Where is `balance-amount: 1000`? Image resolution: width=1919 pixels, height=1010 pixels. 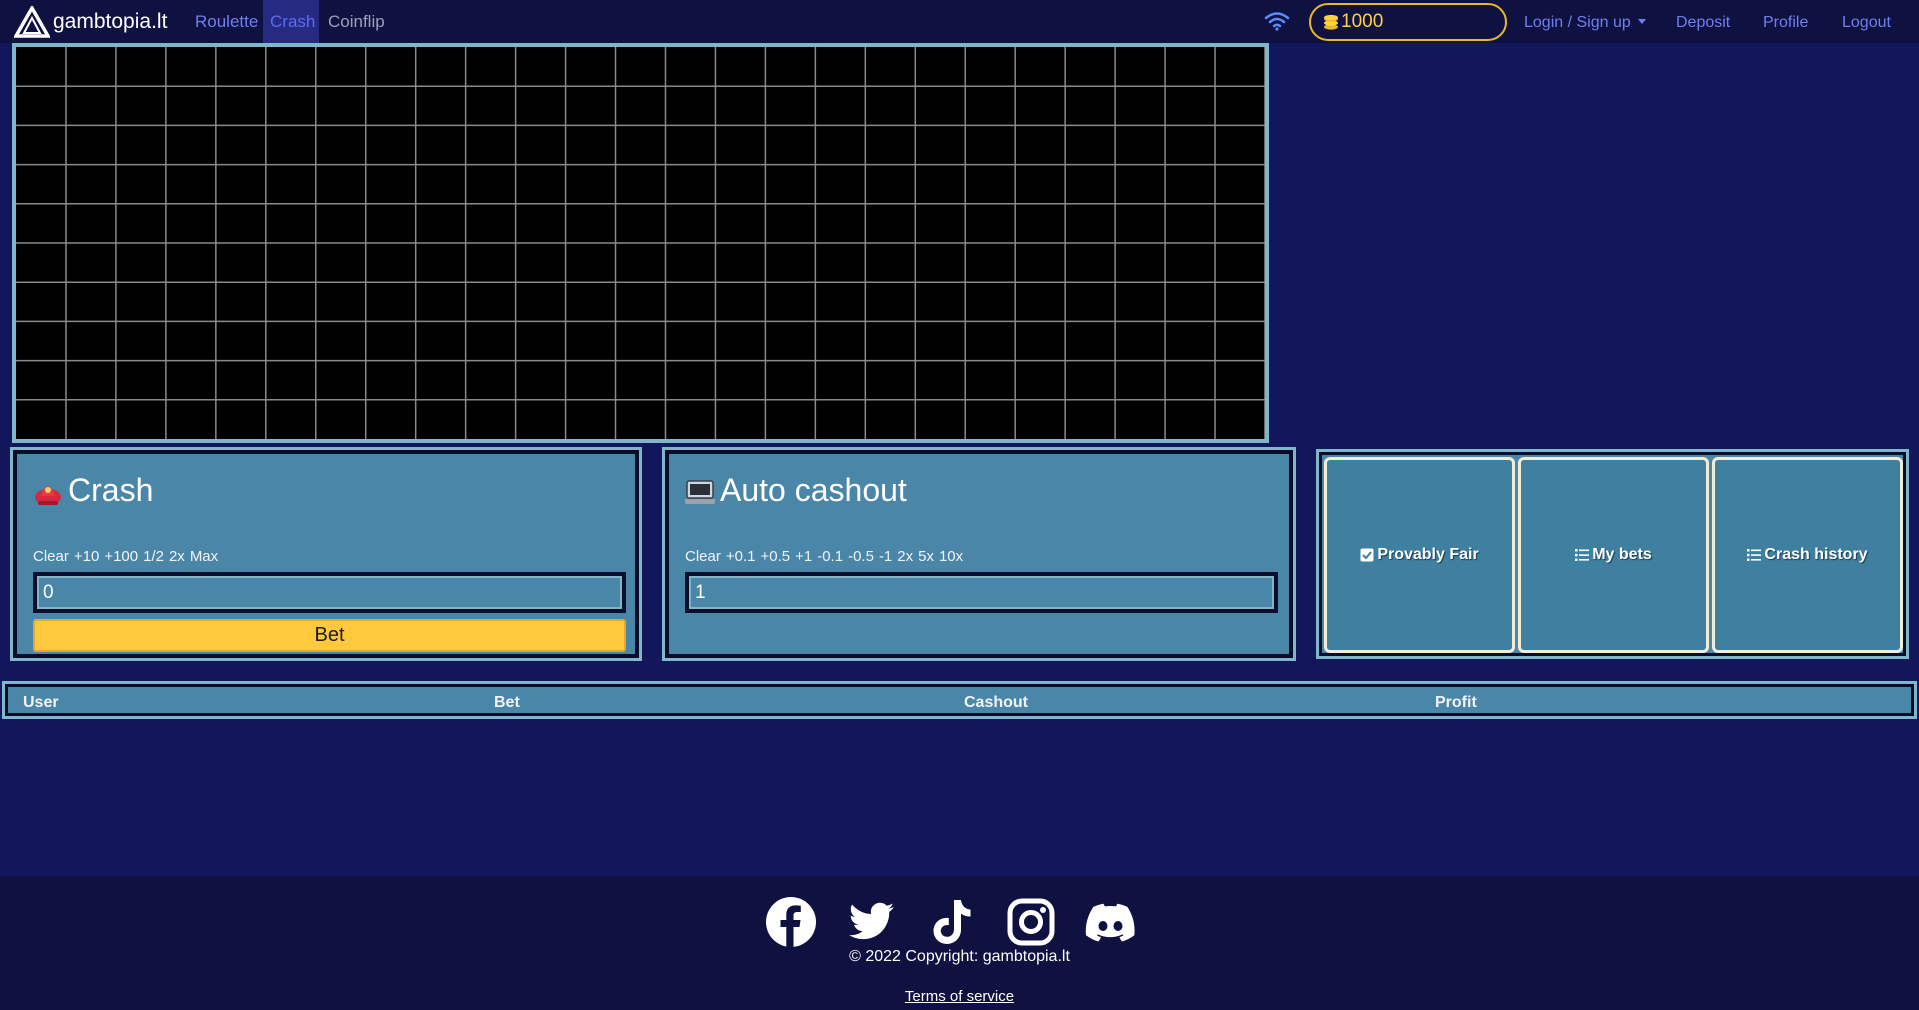
balance-amount: 1000 is located at coordinates (1362, 21).